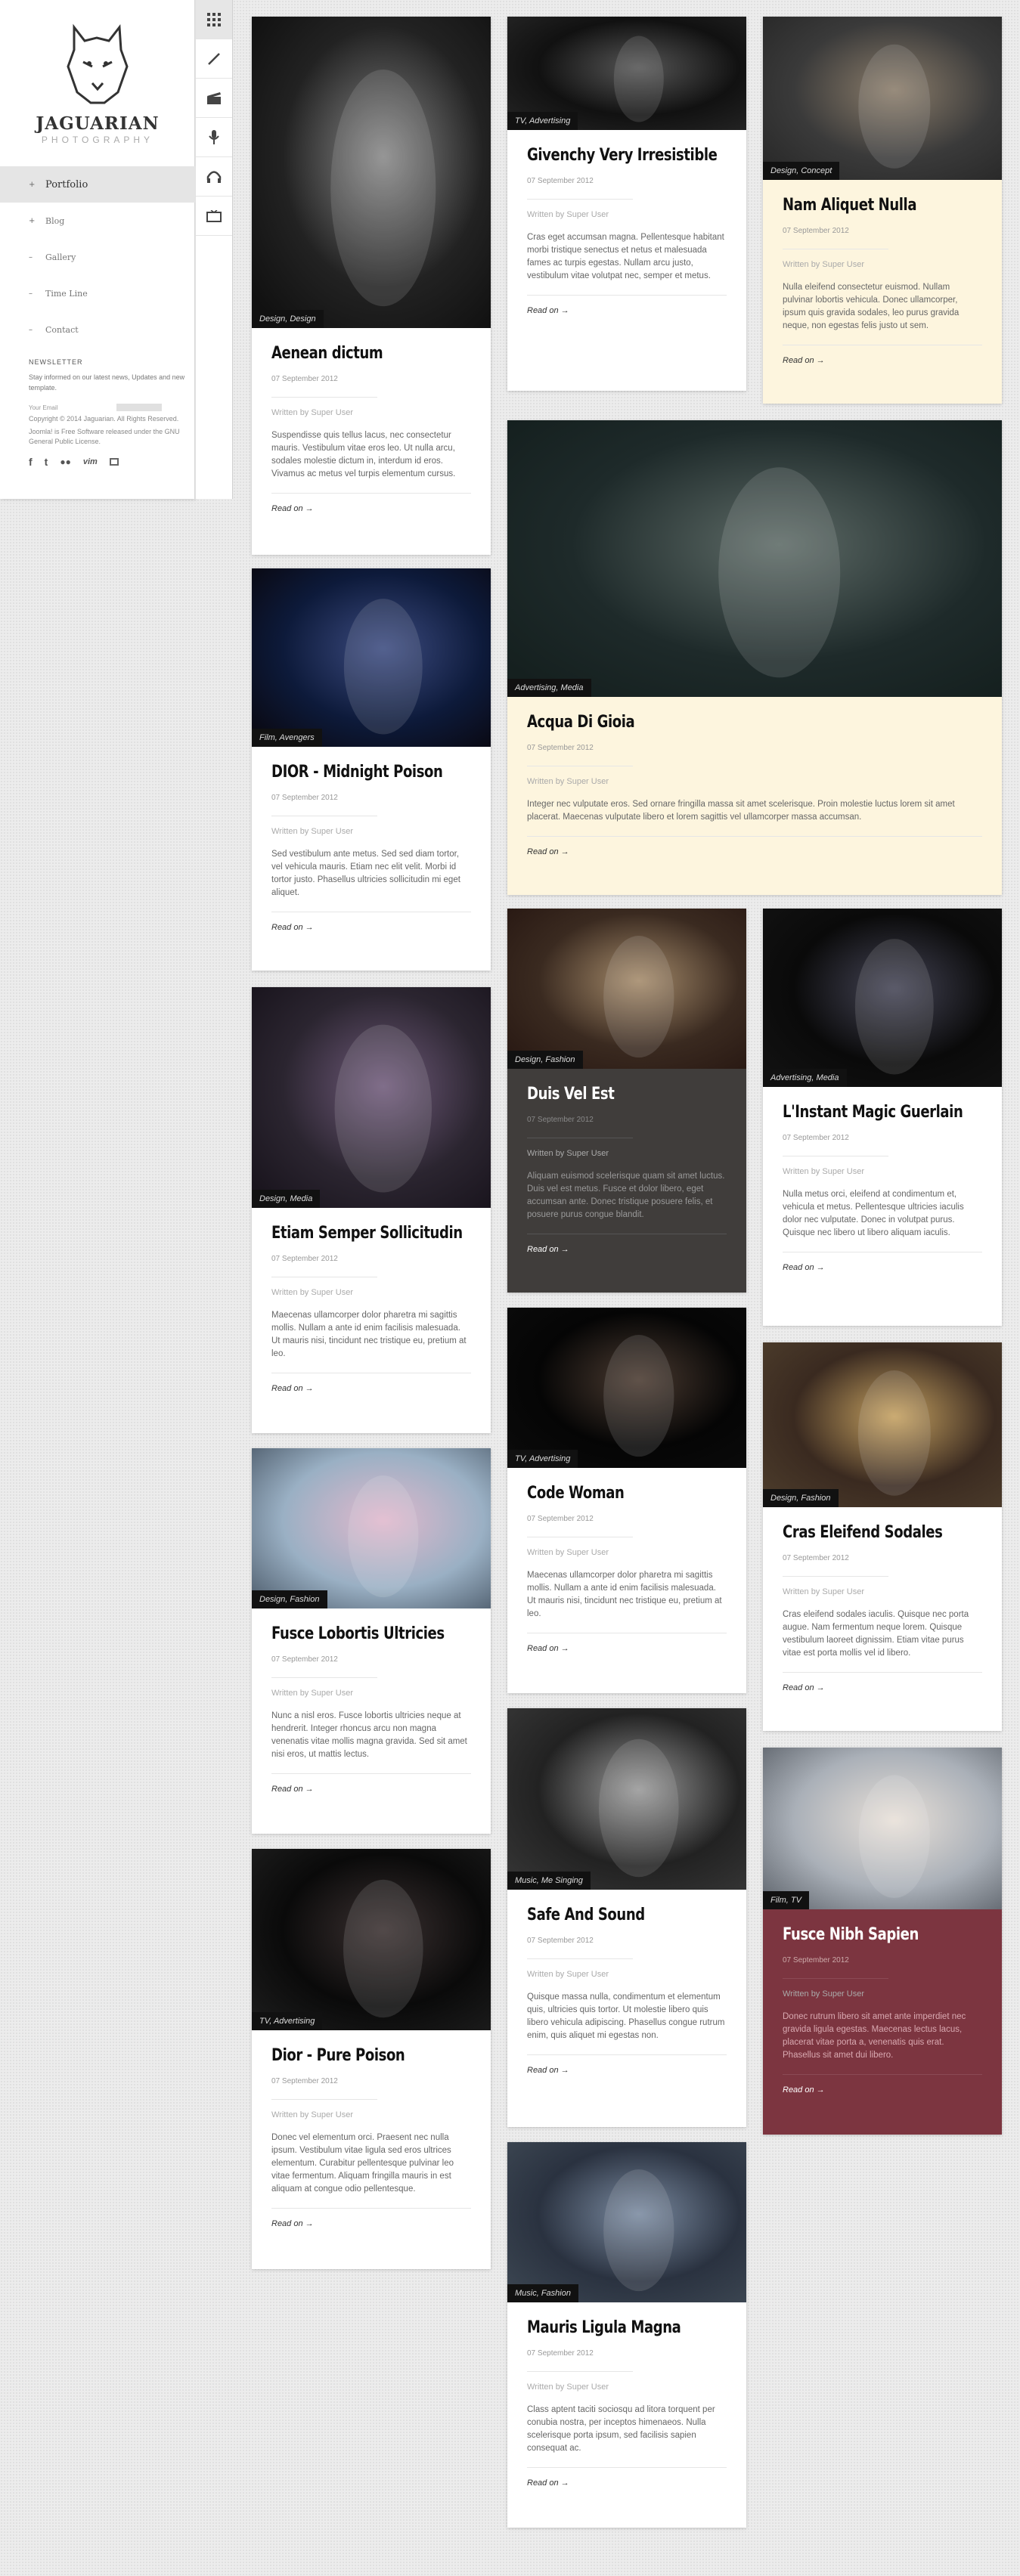 The image size is (1020, 2576). What do you see at coordinates (865, 1935) in the screenshot?
I see `post-title: Fusce Nibh Sapien` at bounding box center [865, 1935].